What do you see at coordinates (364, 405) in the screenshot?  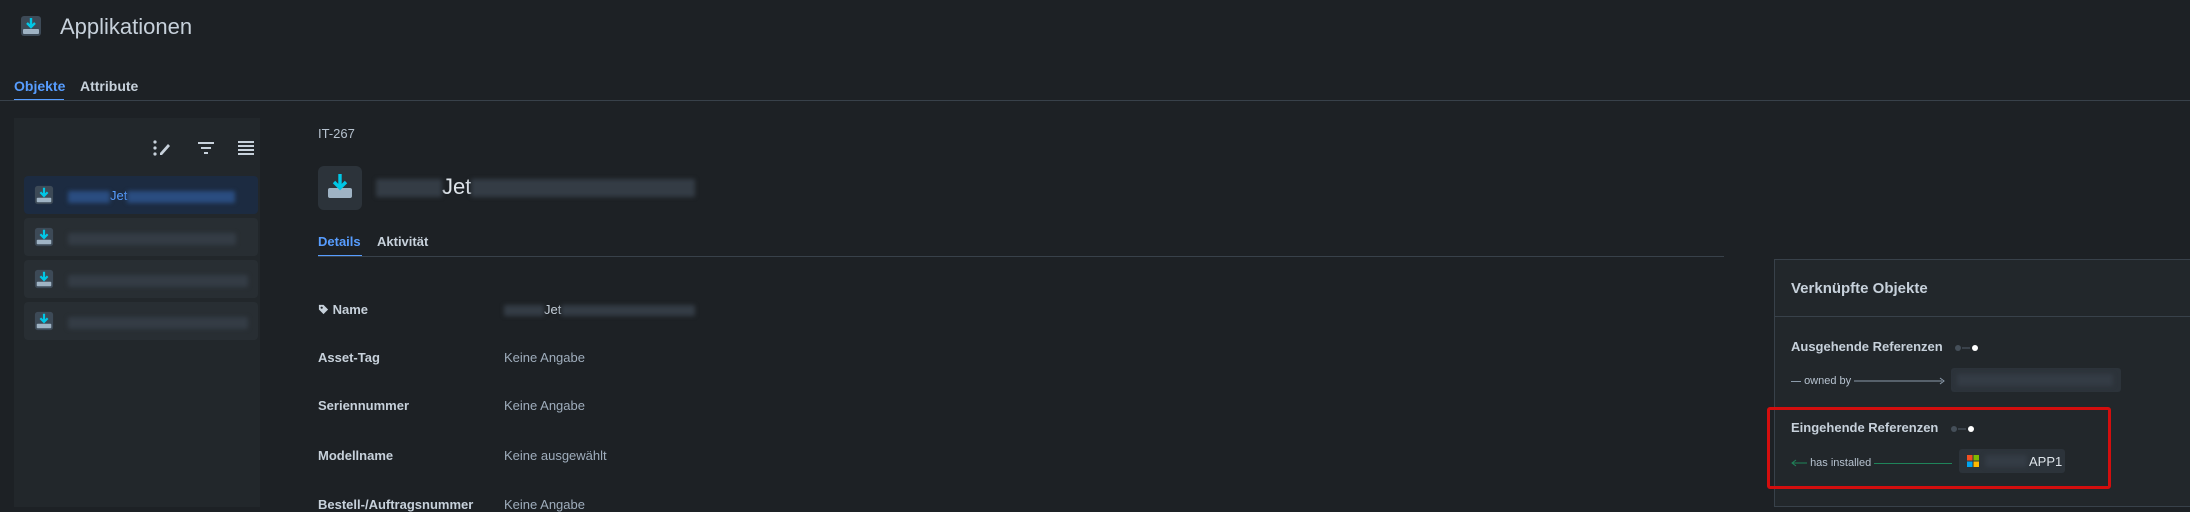 I see `field-label-seriennummer: Seriennummer` at bounding box center [364, 405].